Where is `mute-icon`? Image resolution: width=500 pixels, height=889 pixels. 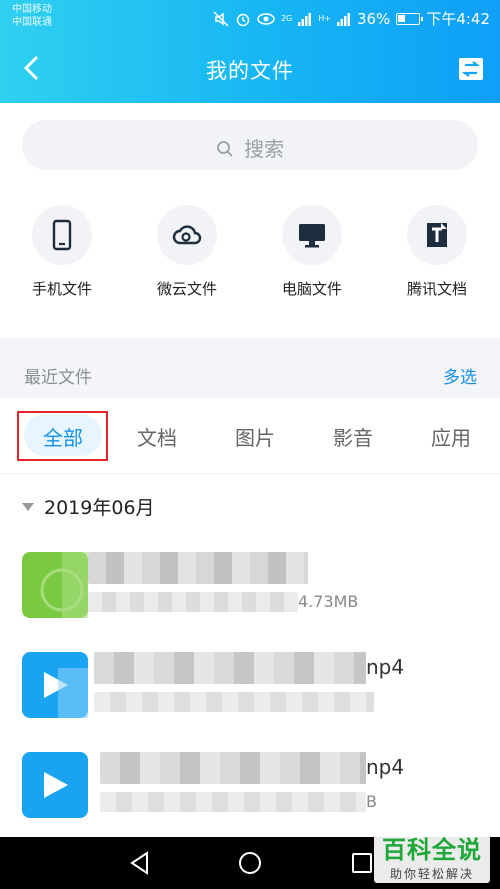
mute-icon is located at coordinates (221, 18).